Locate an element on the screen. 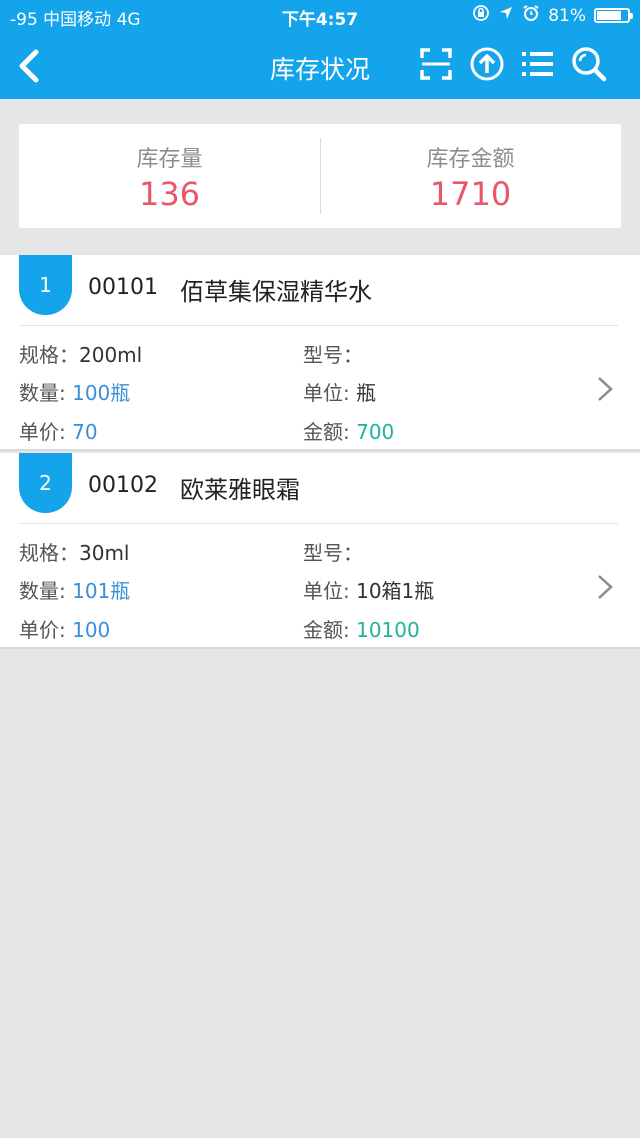 The height and width of the screenshot is (1138, 640). status-right: 81% is located at coordinates (552, 15).